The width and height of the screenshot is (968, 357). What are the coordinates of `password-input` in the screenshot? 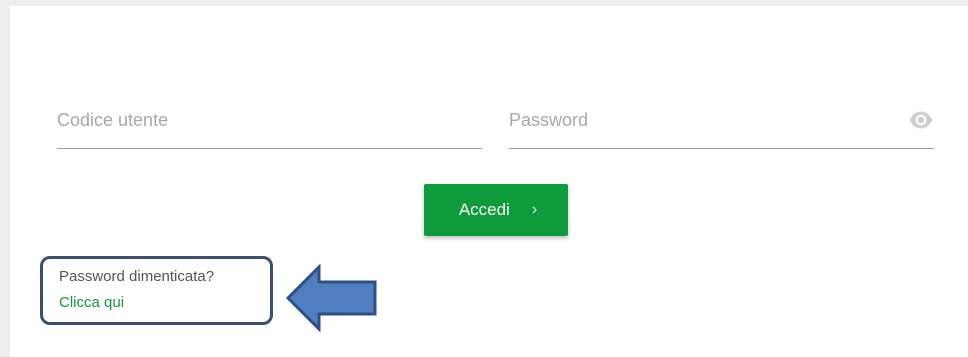 It's located at (721, 120).